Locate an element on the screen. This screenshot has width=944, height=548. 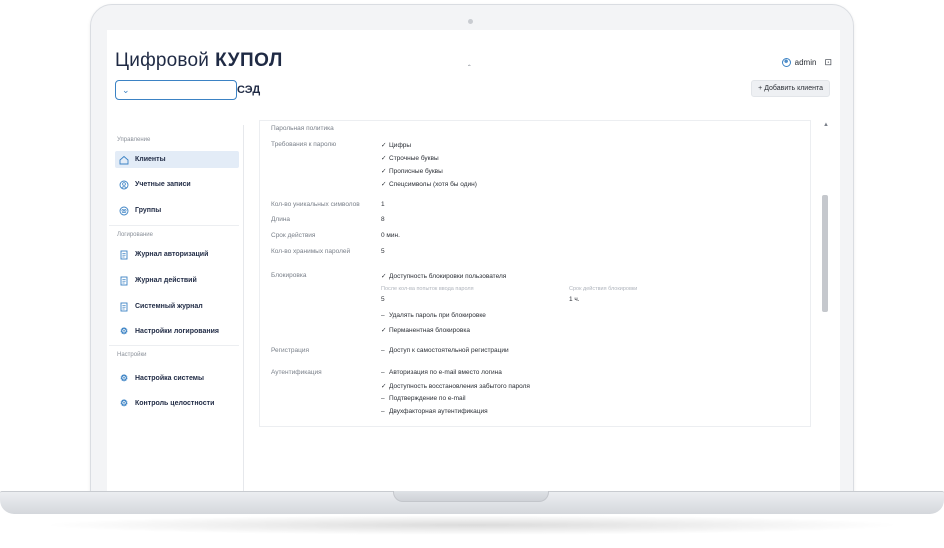
sidebar-item-system-settings: ⚙ Настройка системы is located at coordinates (177, 378).